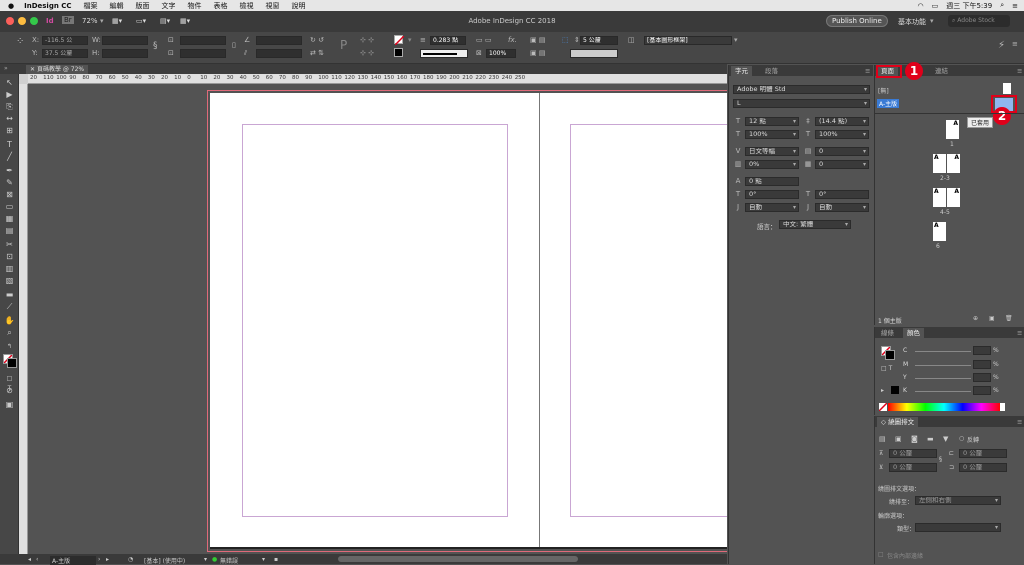  What do you see at coordinates (914, 439) in the screenshot?
I see `wrap-shape-icon: ◙` at bounding box center [914, 439].